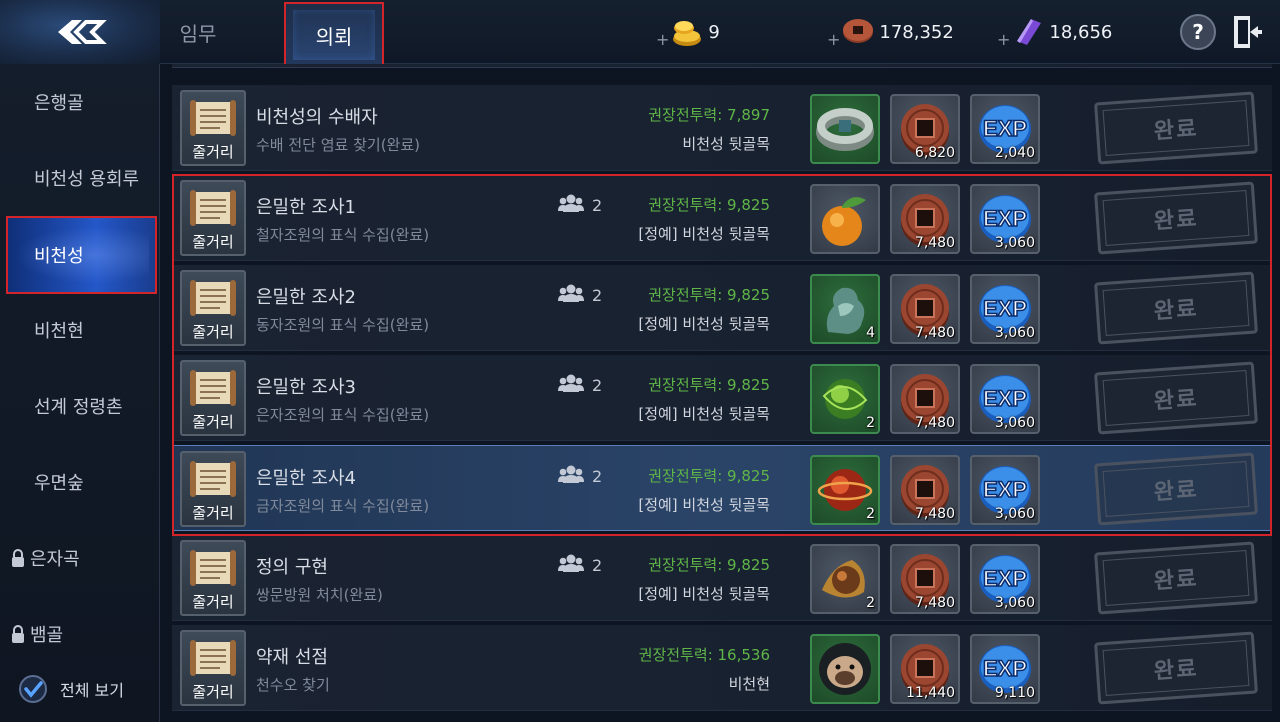  I want to click on help-button: ?, so click(1198, 32).